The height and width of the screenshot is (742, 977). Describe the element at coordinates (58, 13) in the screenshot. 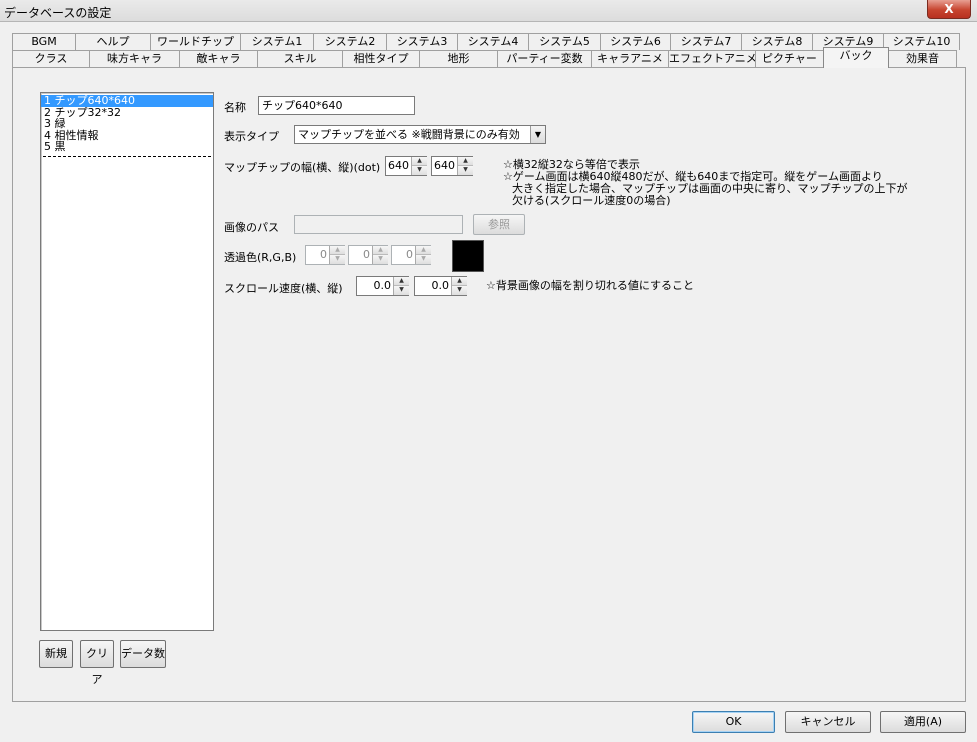

I see `window-title: データベースの設定` at that location.